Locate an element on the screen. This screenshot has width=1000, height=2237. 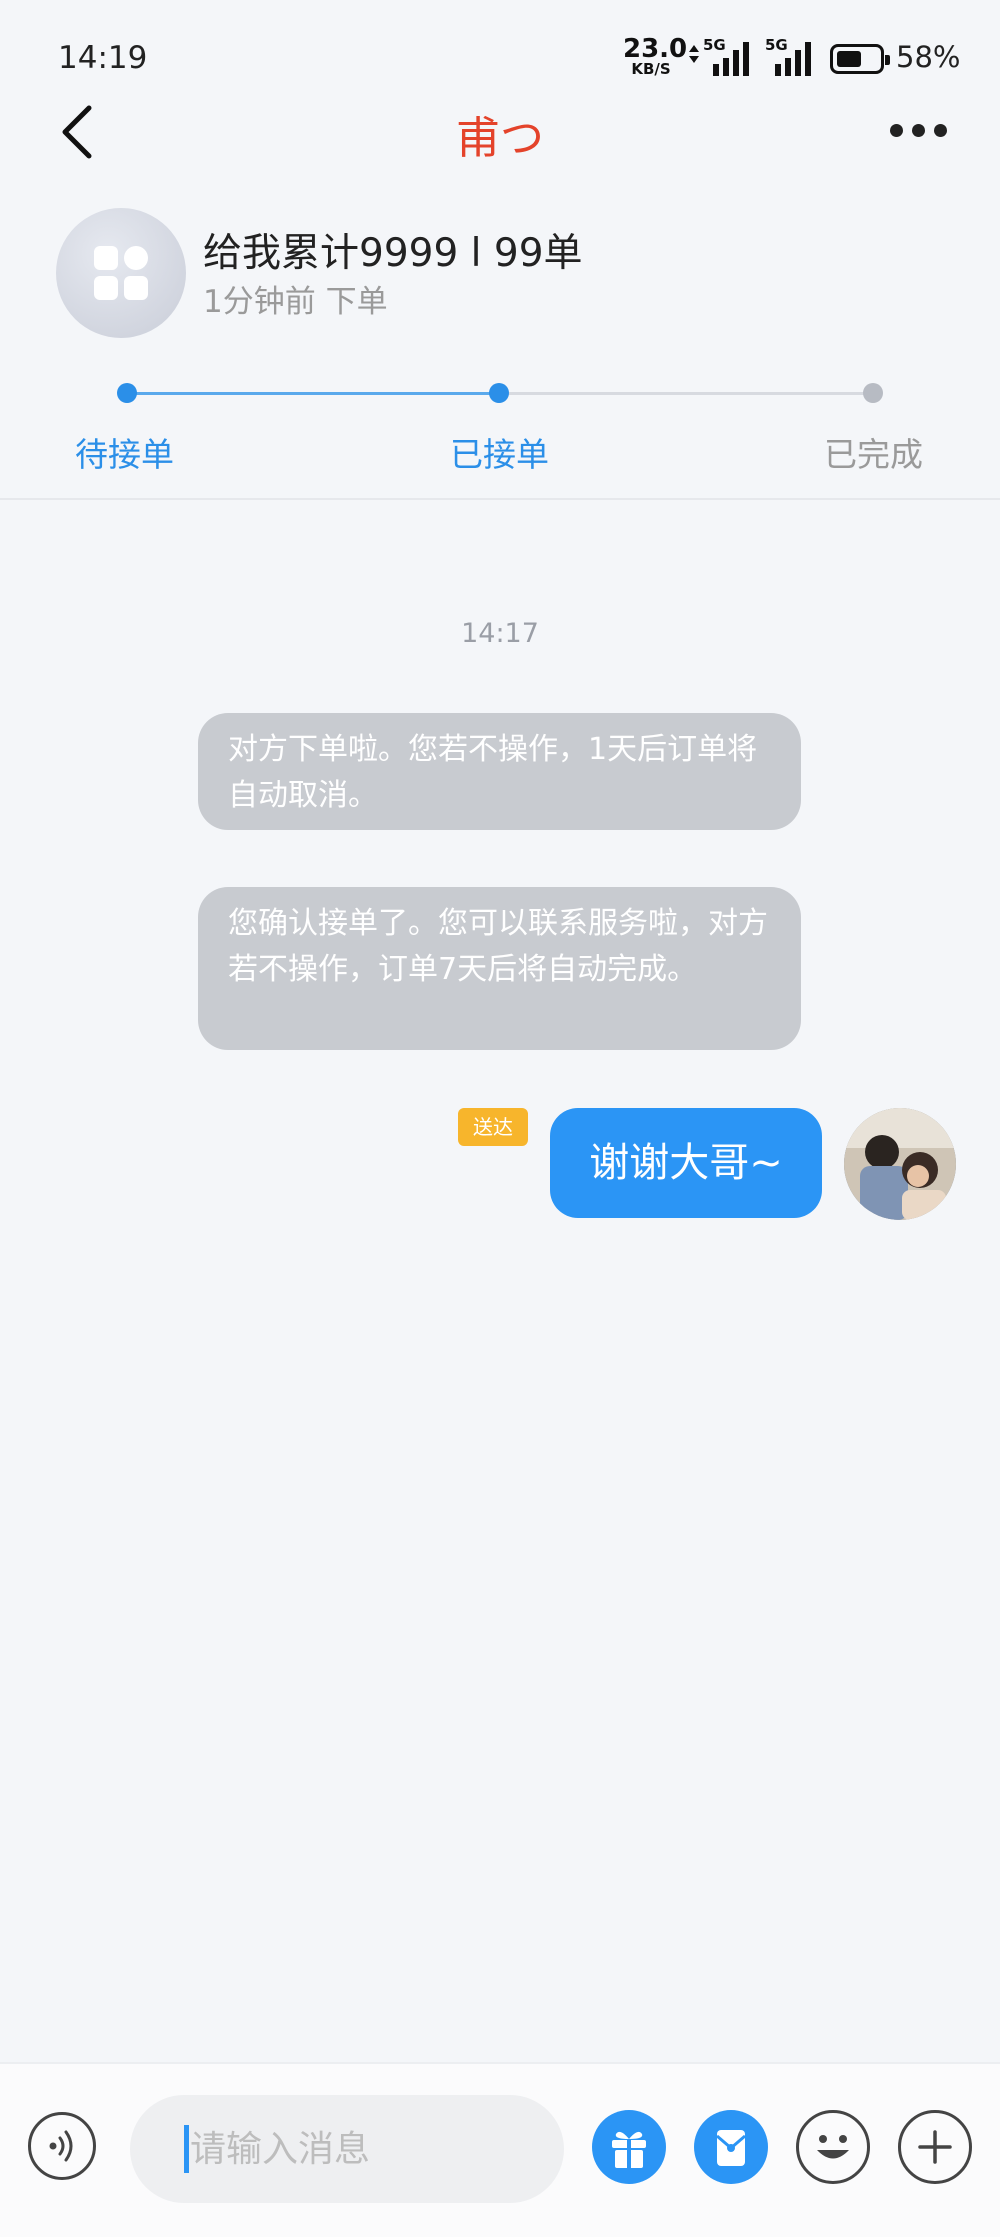
signal-sim2-icon: 5G is located at coordinates (793, 56).